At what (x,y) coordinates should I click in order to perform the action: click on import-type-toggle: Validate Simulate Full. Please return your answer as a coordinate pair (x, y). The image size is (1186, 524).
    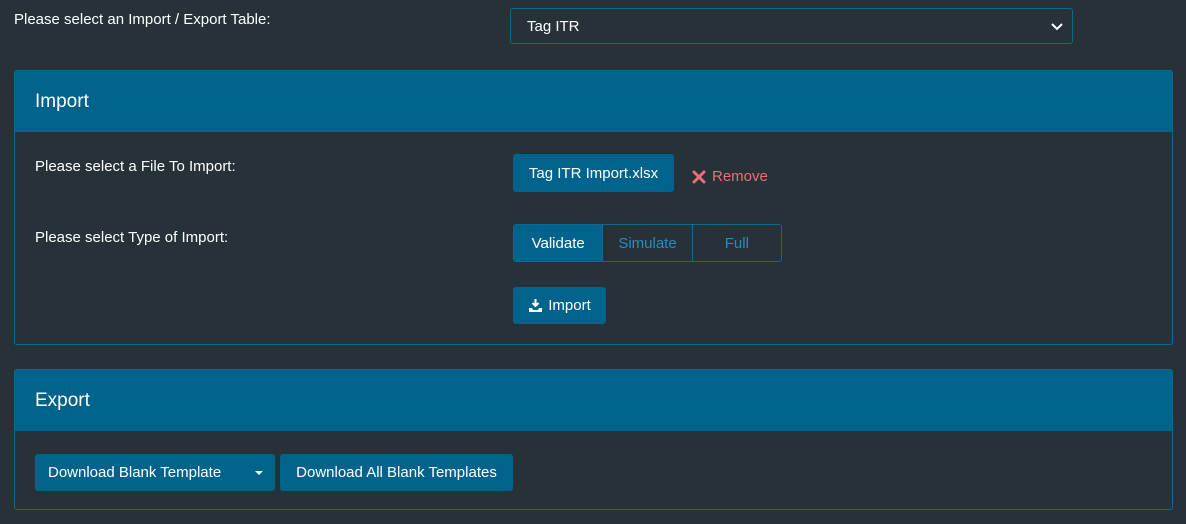
    Looking at the image, I should click on (647, 243).